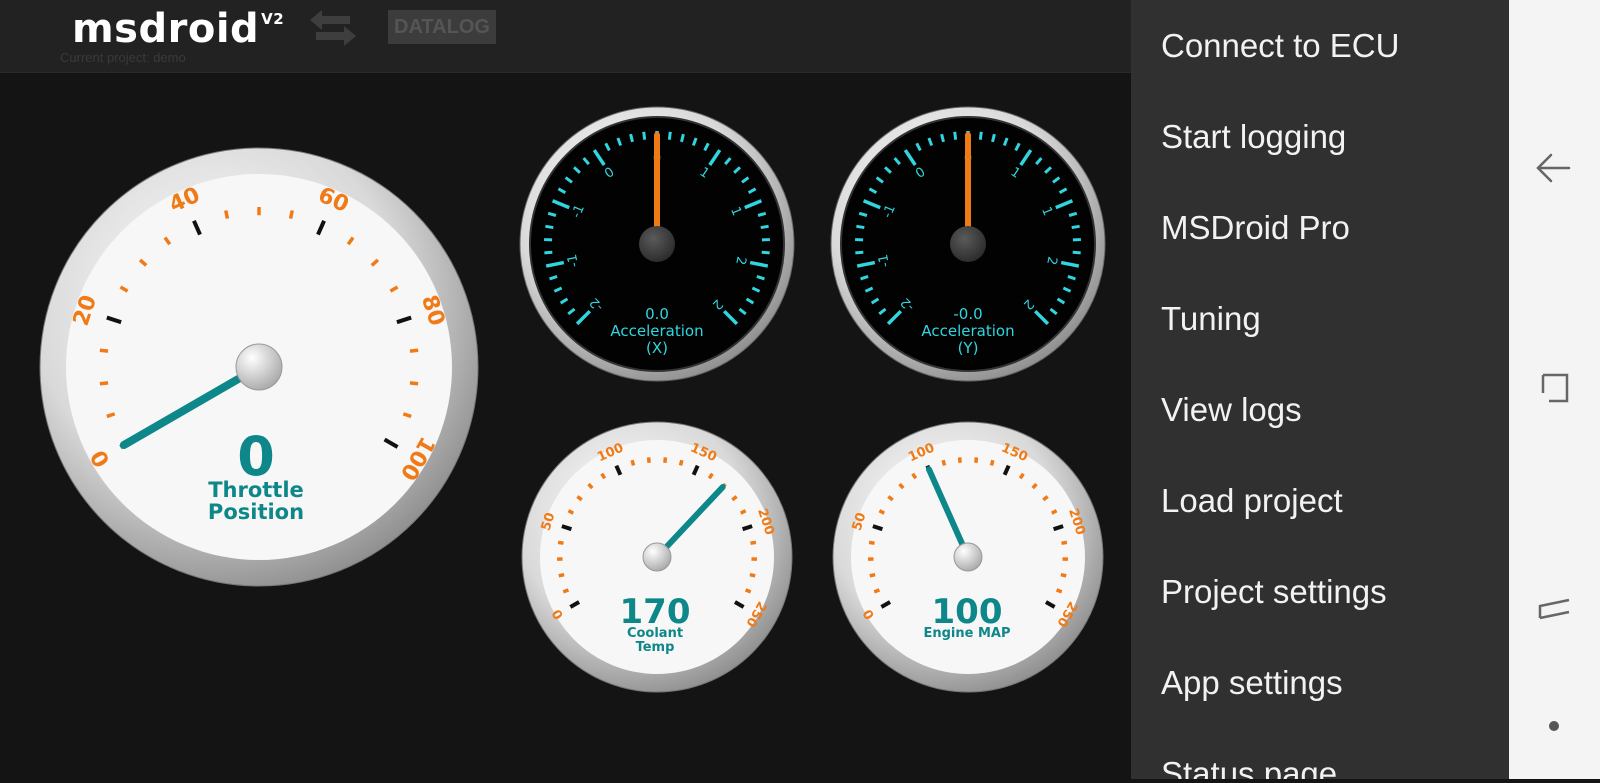 This screenshot has height=783, width=1600. I want to click on menu-item-tuning: Tuning, so click(1211, 319).